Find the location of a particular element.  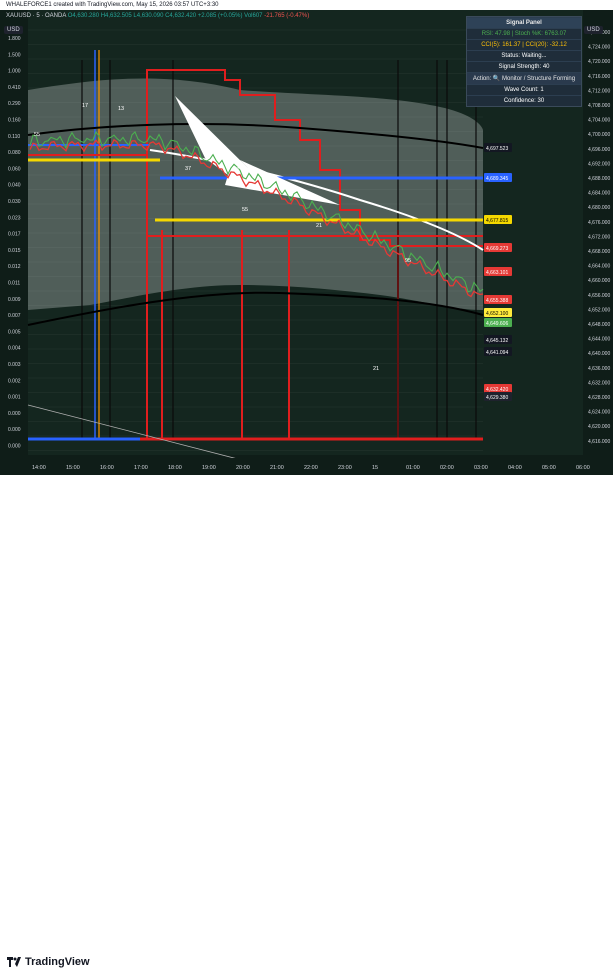

time-tick: 23:00 is located at coordinates (345, 468).